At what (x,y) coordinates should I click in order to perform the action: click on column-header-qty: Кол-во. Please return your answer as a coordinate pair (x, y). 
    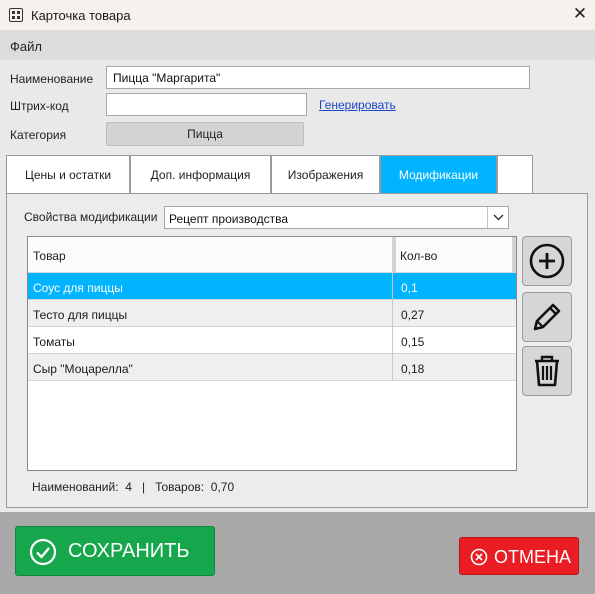
    Looking at the image, I should click on (418, 256).